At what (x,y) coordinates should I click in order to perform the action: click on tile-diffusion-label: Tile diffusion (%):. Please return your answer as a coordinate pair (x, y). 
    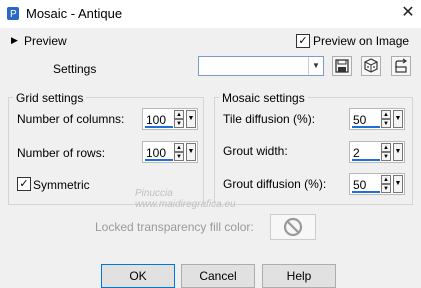
    Looking at the image, I should click on (269, 119).